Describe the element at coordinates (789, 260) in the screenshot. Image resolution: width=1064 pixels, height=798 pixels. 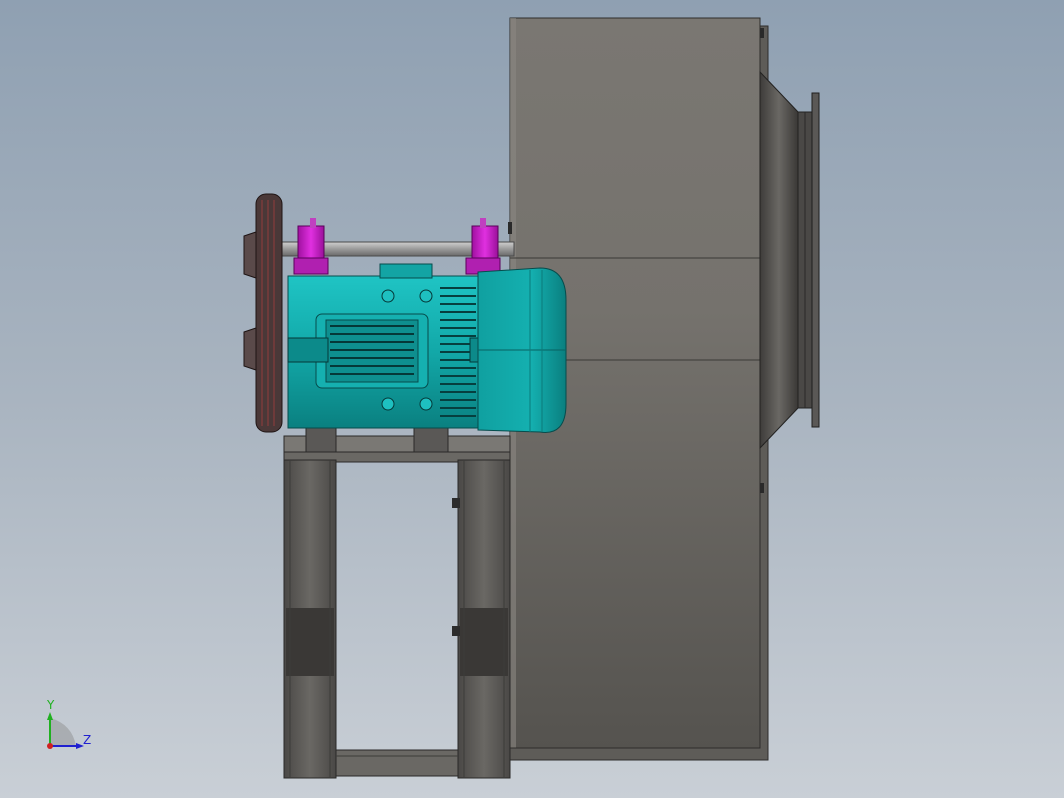
I see `inlet-cone` at that location.